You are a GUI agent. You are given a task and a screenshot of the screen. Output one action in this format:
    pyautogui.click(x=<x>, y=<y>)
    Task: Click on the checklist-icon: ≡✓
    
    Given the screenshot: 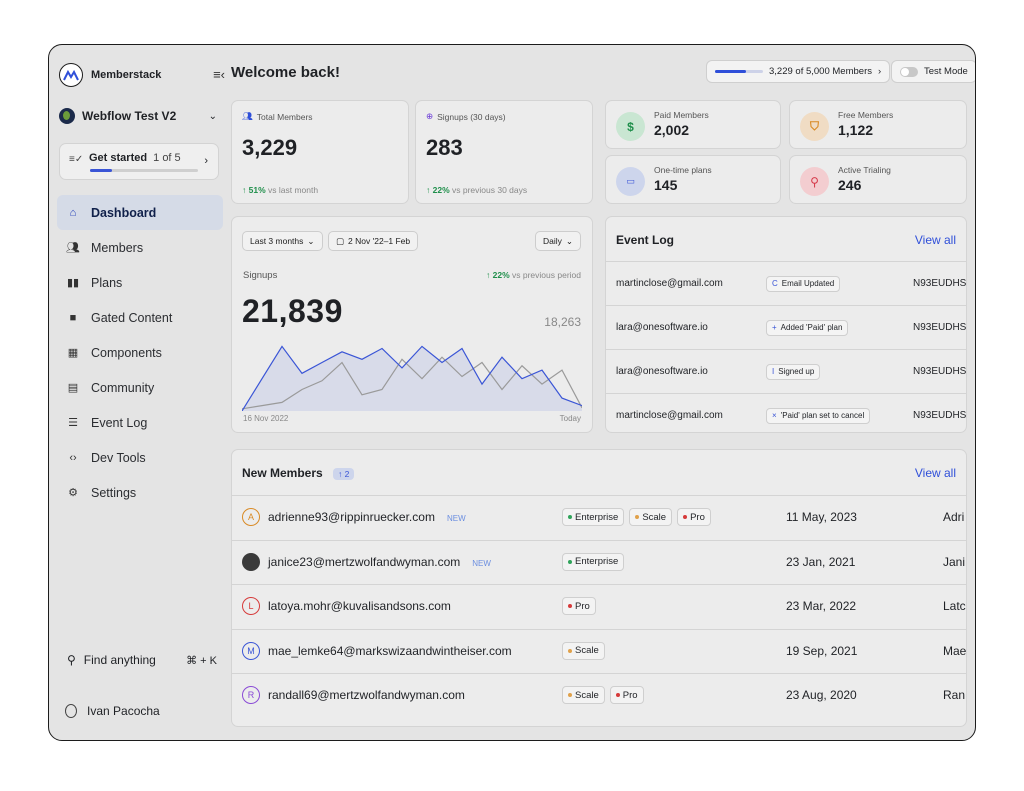 What is the action you would take?
    pyautogui.click(x=76, y=159)
    